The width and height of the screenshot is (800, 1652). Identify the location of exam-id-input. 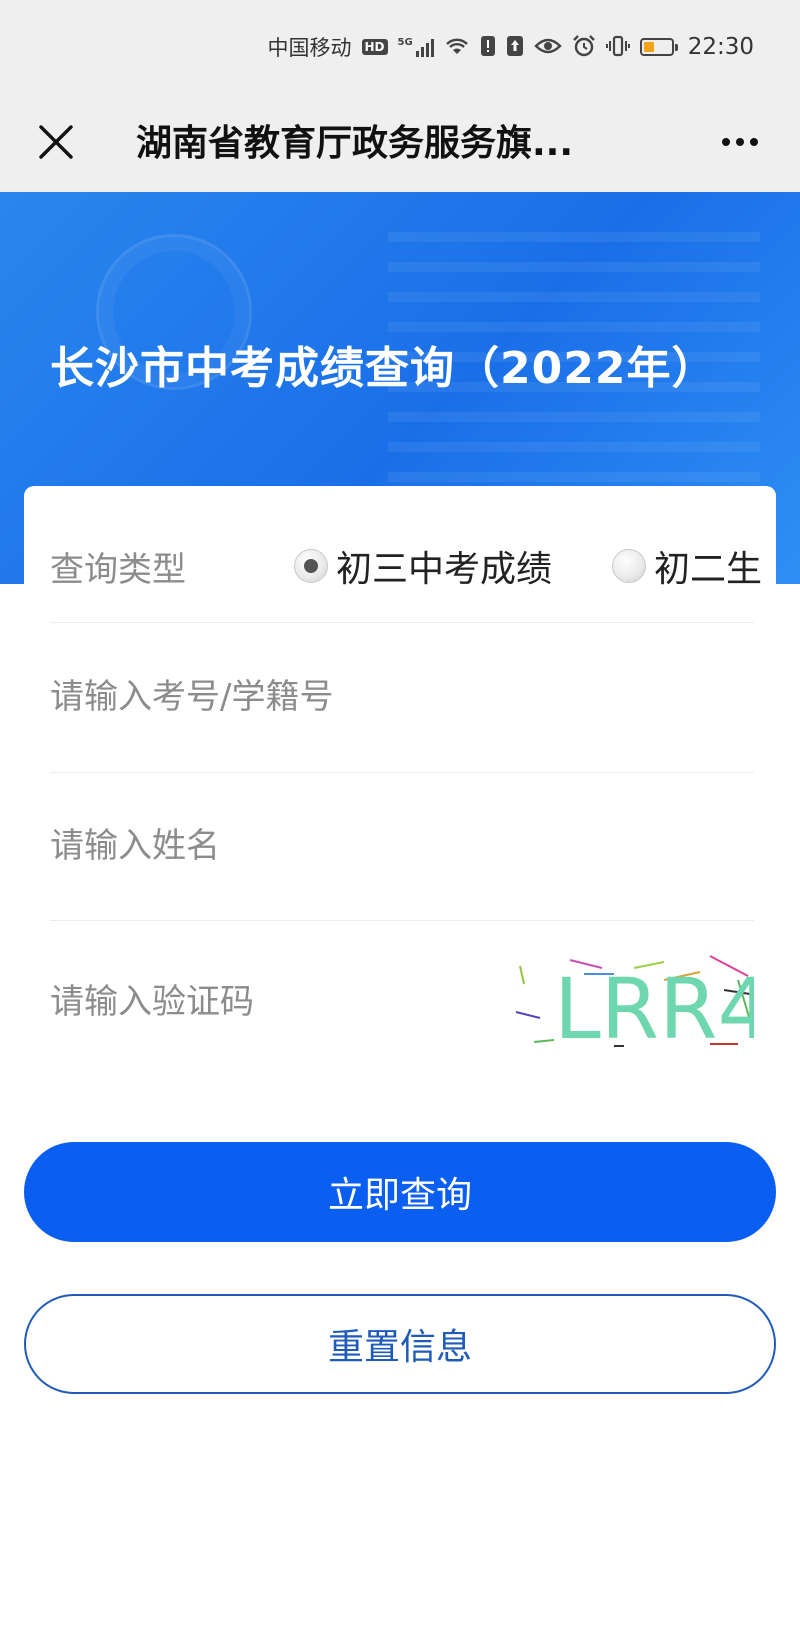
(390, 697).